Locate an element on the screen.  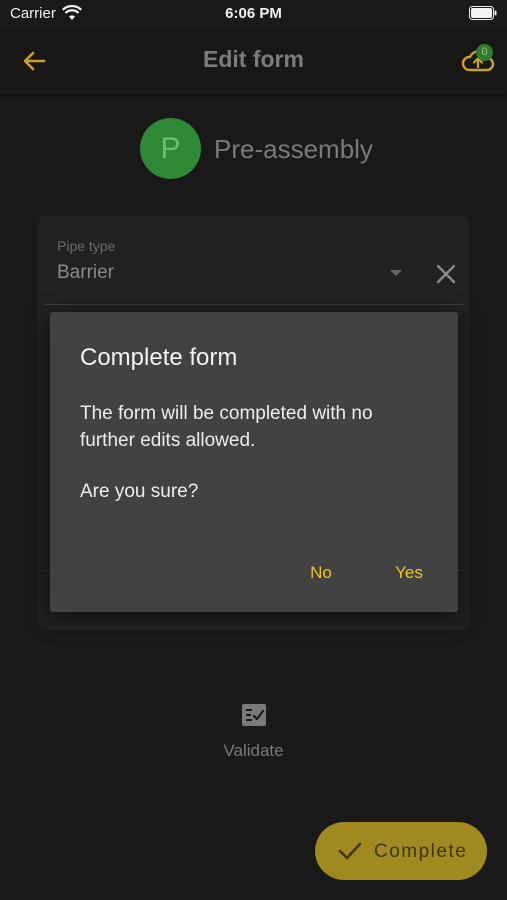
dialog-question: Are you sure? is located at coordinates (139, 491).